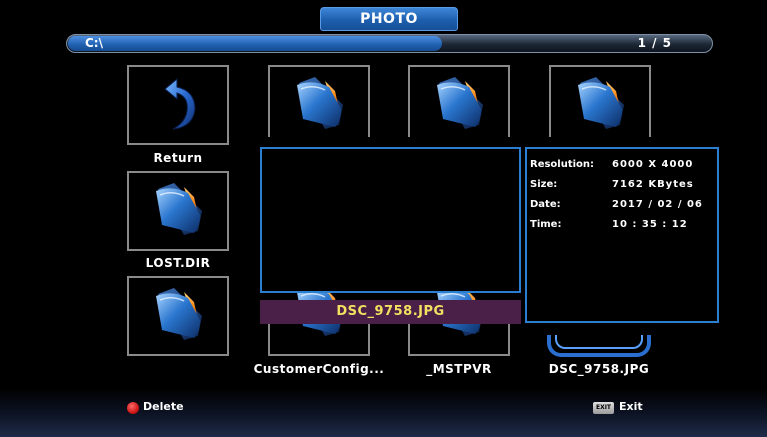 Image resolution: width=767 pixels, height=437 pixels. I want to click on red-button-icon, so click(133, 408).